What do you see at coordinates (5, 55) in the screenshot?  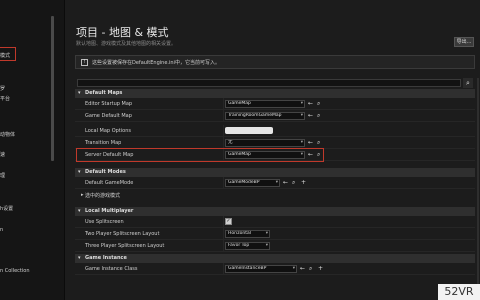 I see `sidebar-item-maps-modes: 模式` at bounding box center [5, 55].